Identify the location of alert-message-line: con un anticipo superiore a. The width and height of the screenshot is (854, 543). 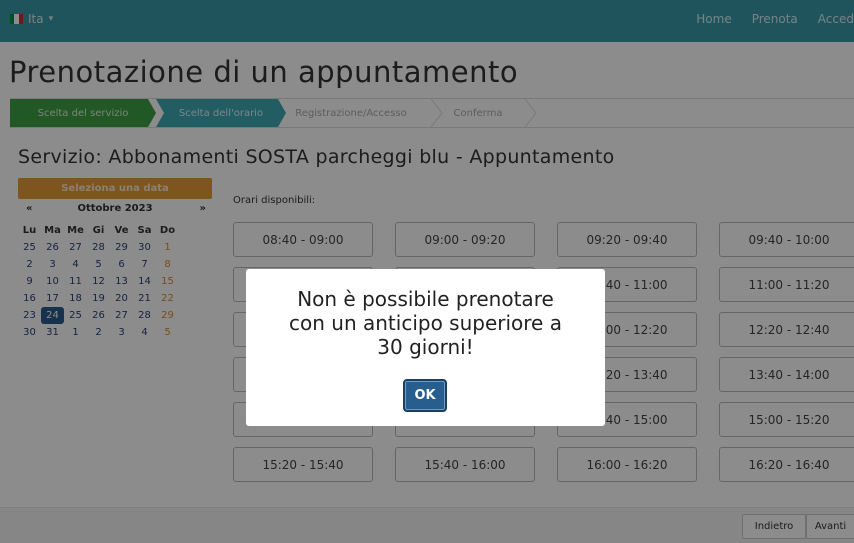
(425, 323).